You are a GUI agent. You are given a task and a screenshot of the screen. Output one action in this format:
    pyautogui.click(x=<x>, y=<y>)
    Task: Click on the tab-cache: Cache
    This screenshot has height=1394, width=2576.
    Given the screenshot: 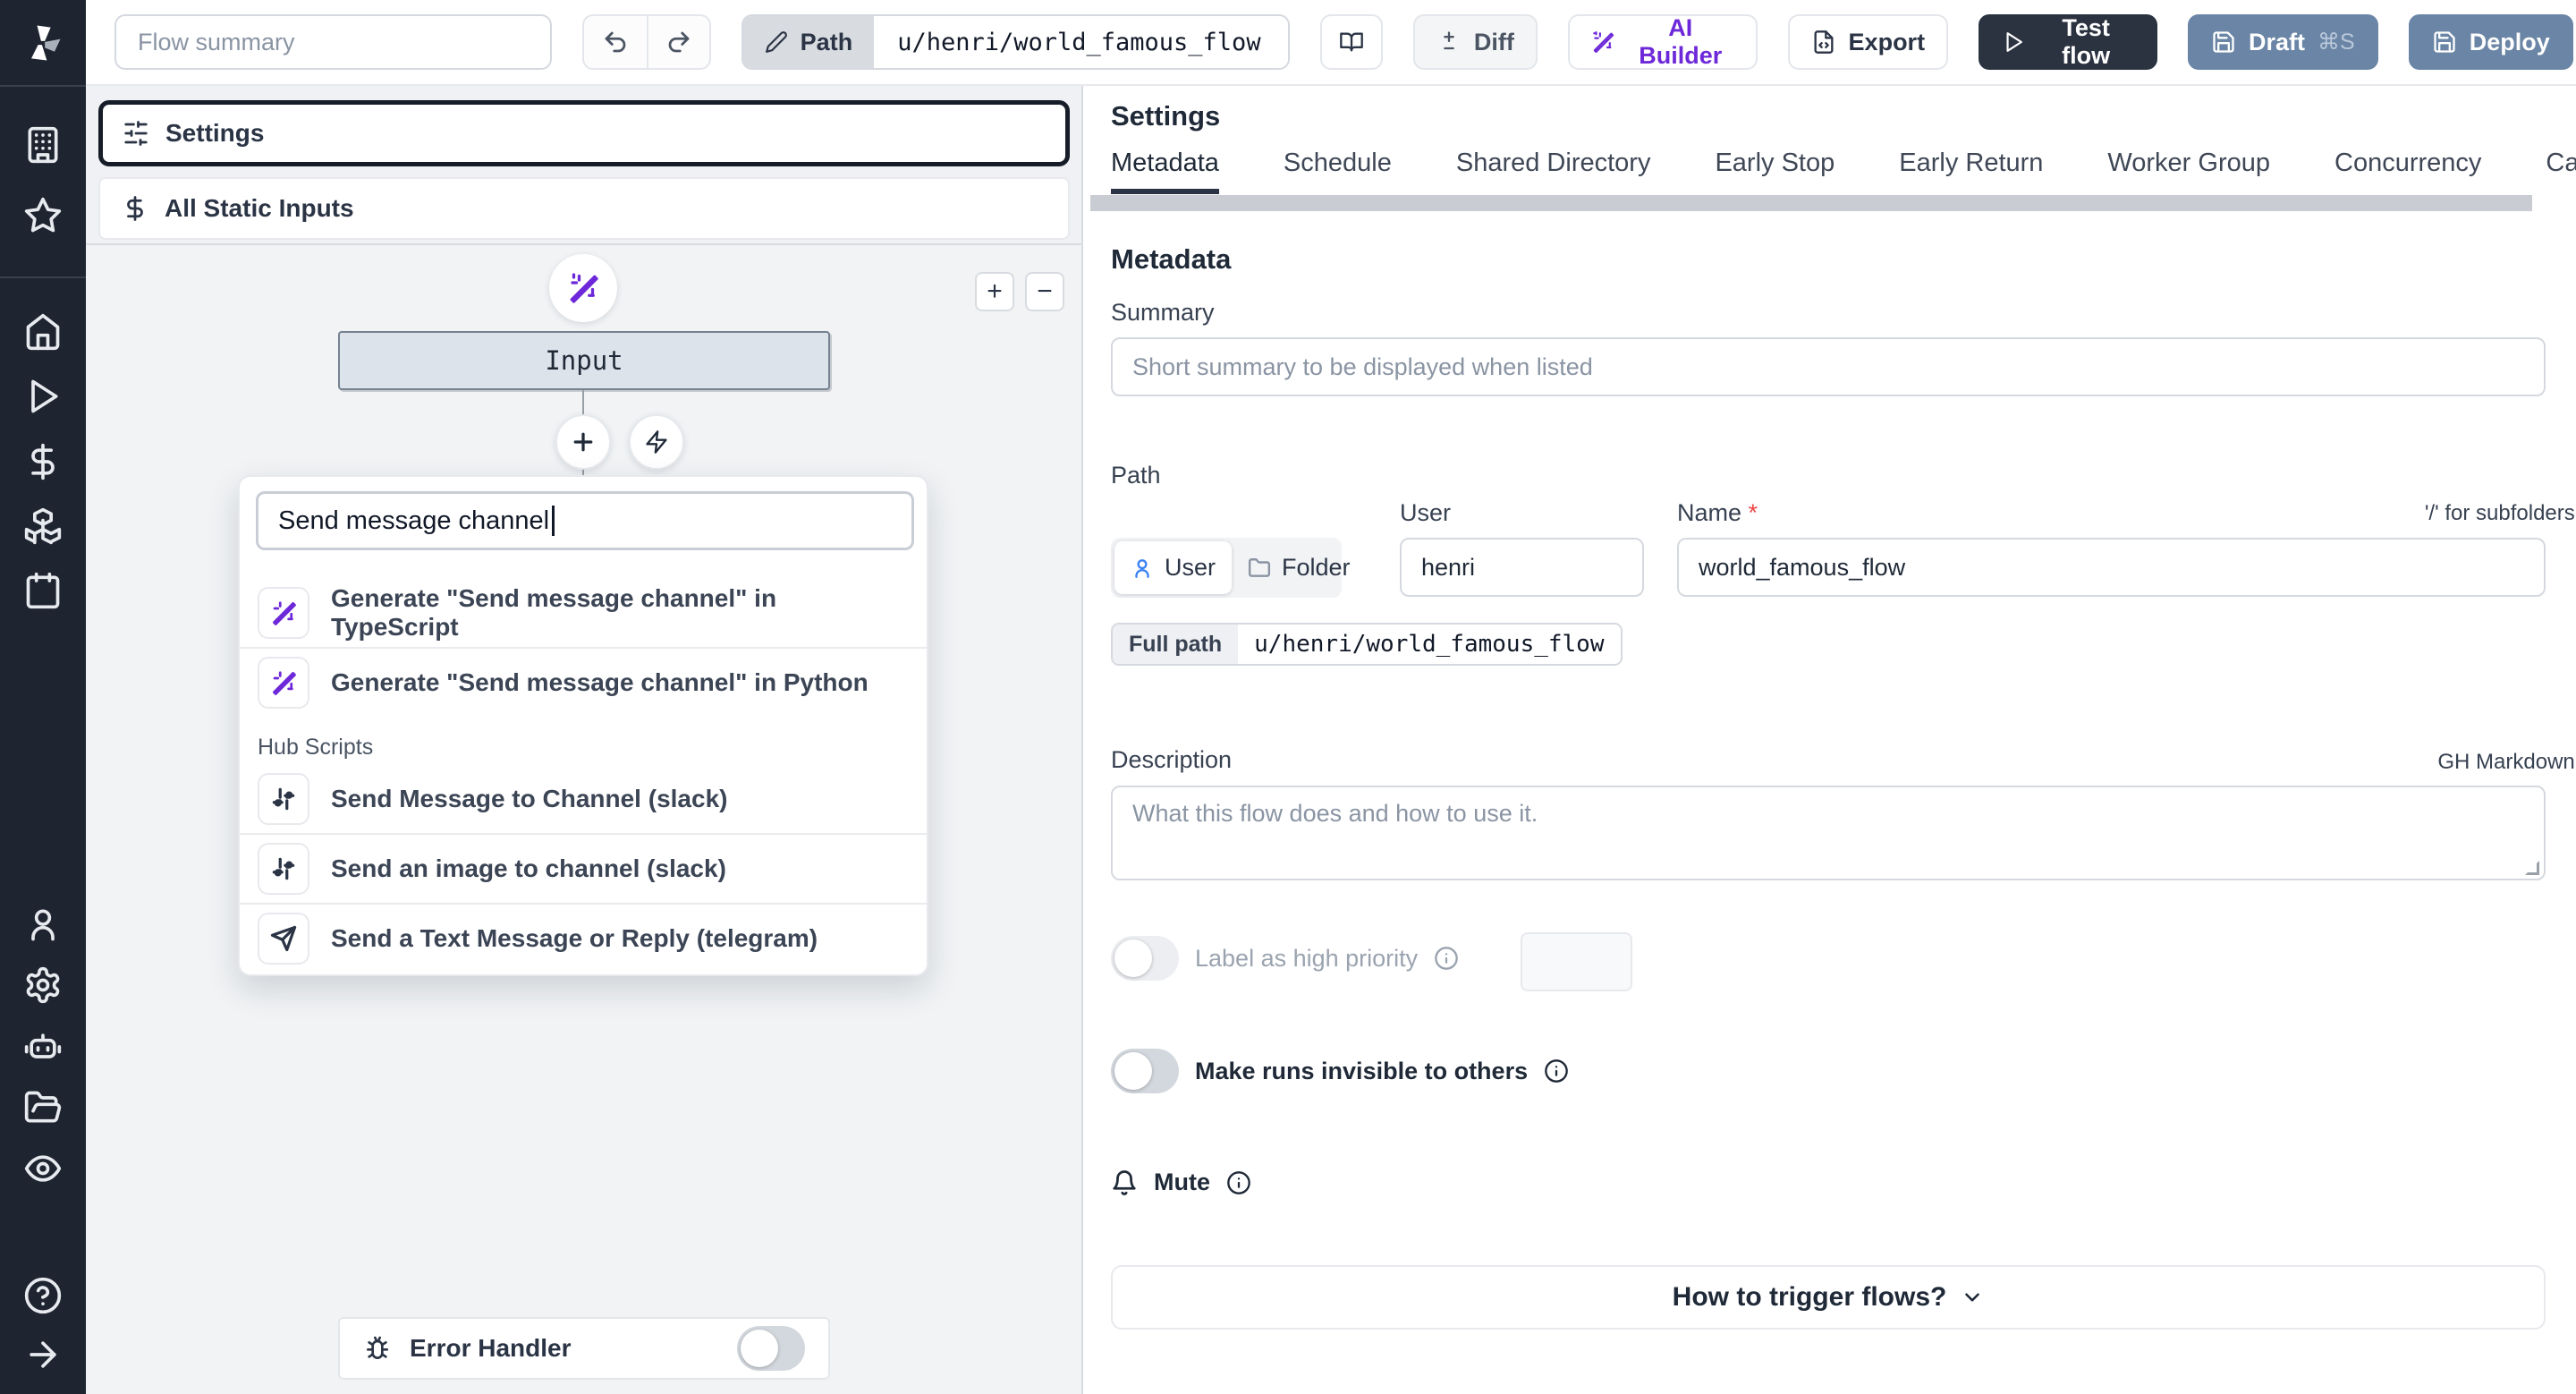 What is the action you would take?
    pyautogui.click(x=2561, y=171)
    